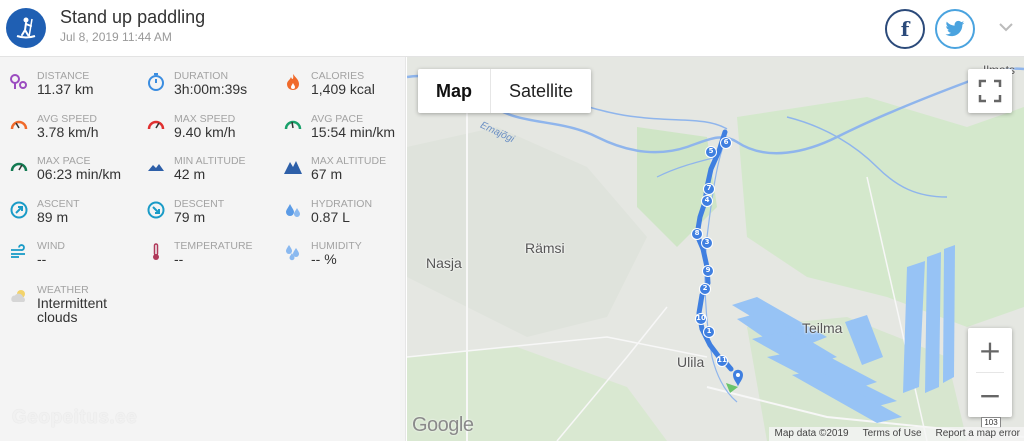 This screenshot has height=441, width=1024. Describe the element at coordinates (116, 37) in the screenshot. I see `activity-date: Jul 8, 2019 11:44 AM` at that location.